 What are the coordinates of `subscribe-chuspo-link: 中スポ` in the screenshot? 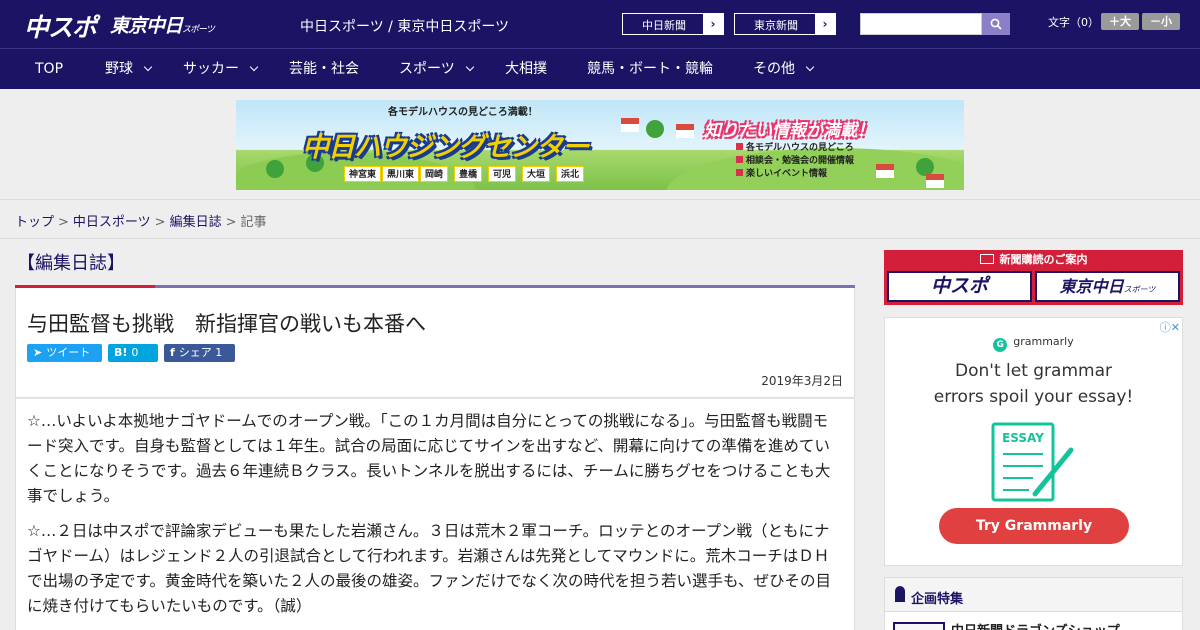 It's located at (959, 286).